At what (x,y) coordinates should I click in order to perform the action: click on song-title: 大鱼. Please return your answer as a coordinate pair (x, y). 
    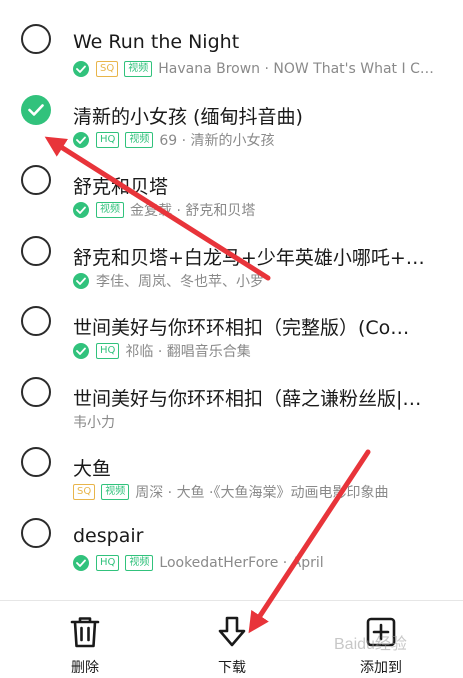
    Looking at the image, I should click on (92, 469).